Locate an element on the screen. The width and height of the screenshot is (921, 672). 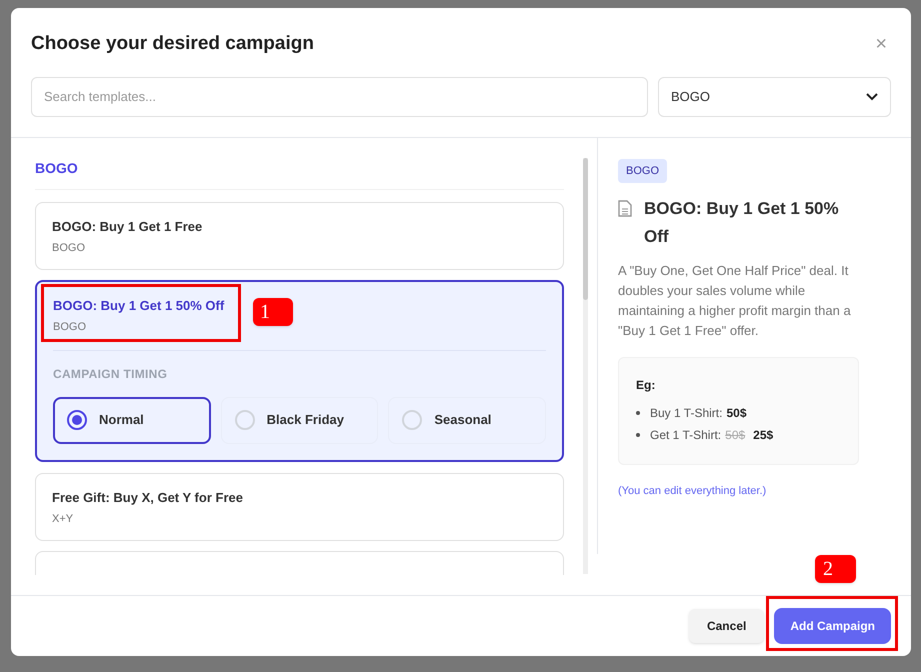
template-title: Free Gift: Buy X, Get Y for Free is located at coordinates (147, 497).